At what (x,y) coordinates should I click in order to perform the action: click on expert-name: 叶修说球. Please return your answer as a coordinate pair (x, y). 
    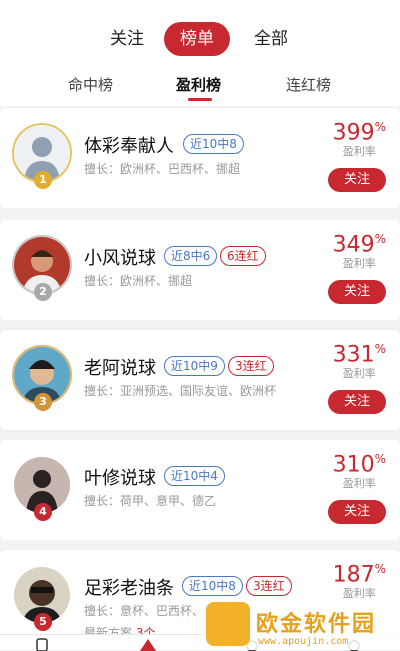
    Looking at the image, I should click on (120, 477).